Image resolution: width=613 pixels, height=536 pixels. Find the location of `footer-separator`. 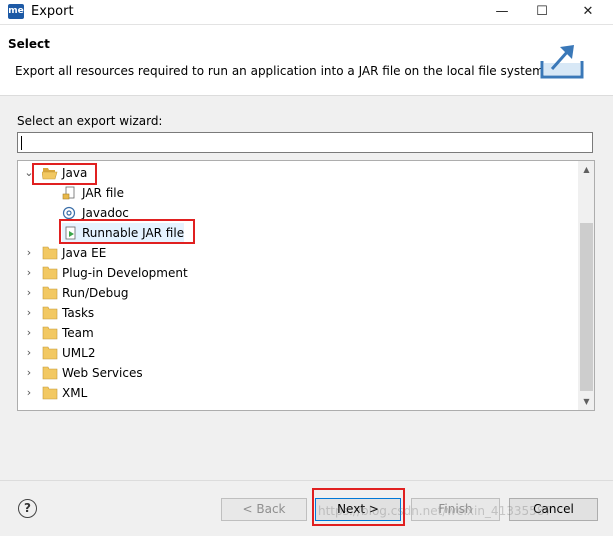

footer-separator is located at coordinates (306, 480).